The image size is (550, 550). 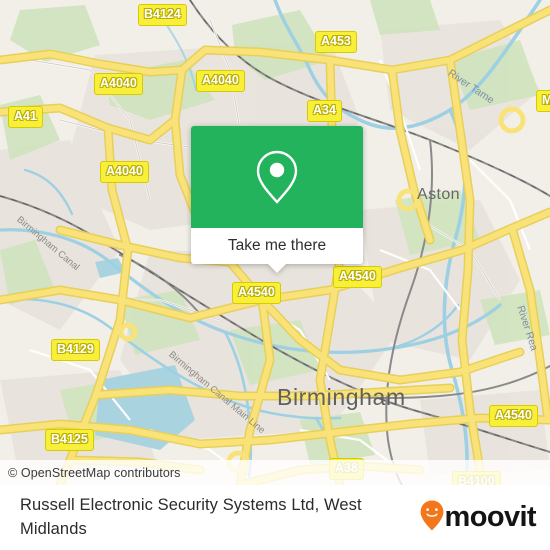 I want to click on road-shield: M6, so click(x=543, y=101).